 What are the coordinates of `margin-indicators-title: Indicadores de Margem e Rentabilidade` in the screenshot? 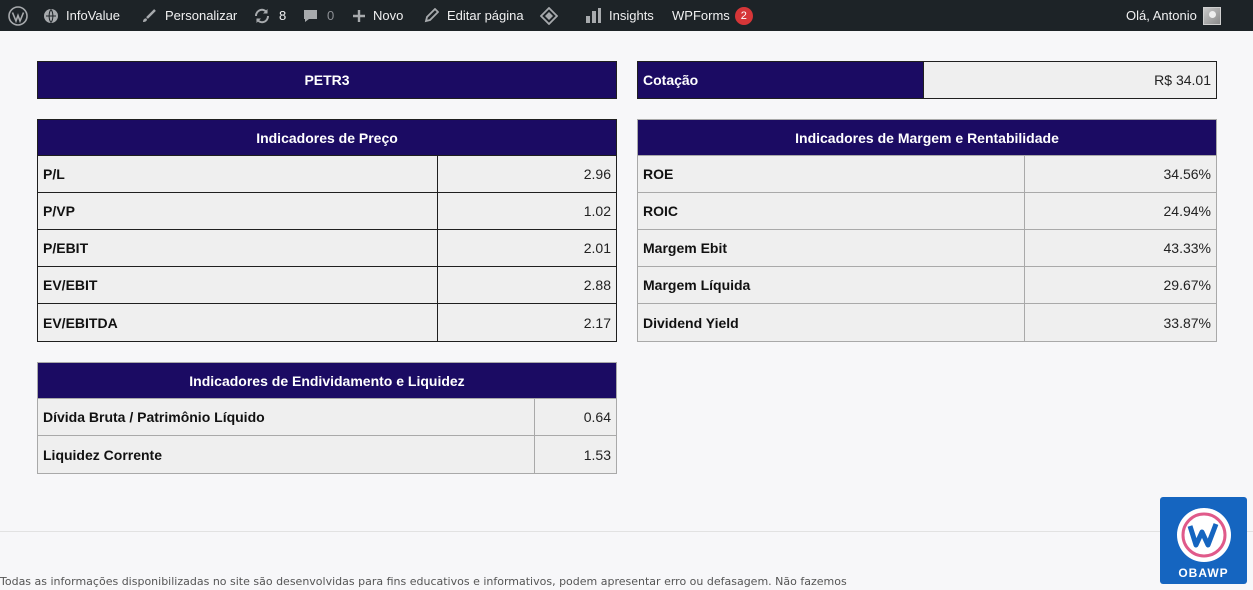 It's located at (927, 138).